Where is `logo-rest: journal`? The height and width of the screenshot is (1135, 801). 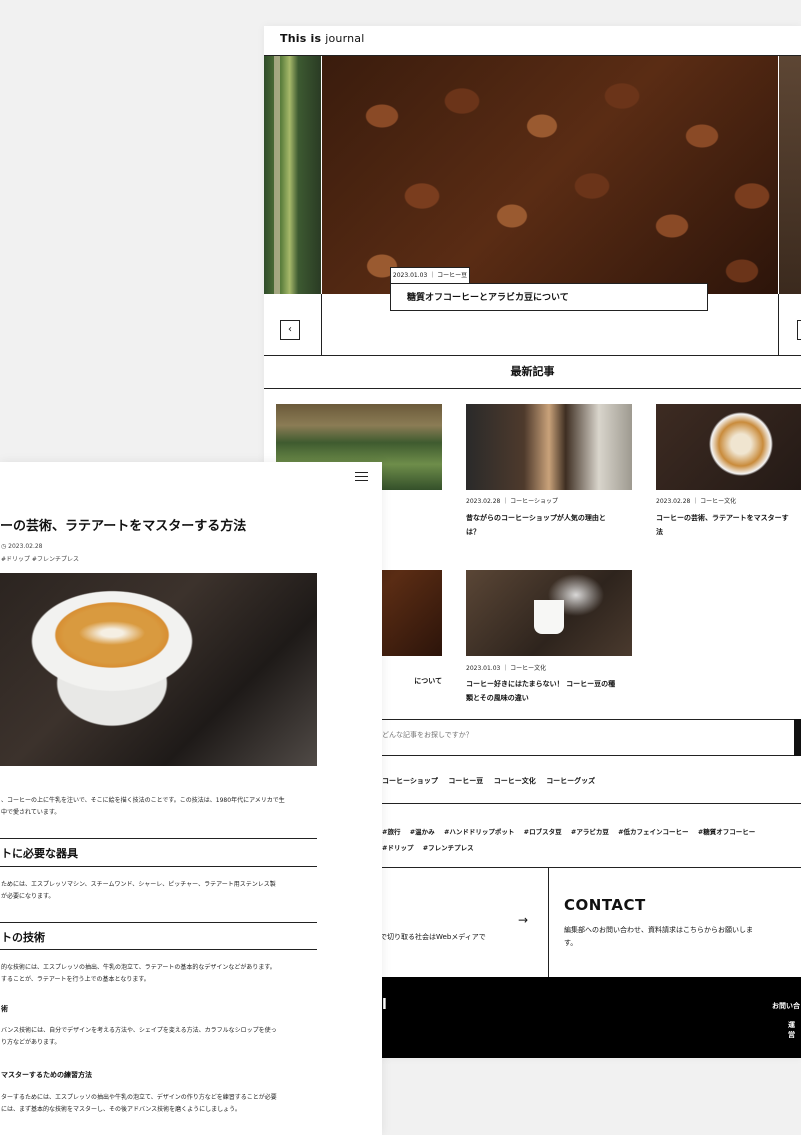
logo-rest: journal is located at coordinates (345, 38).